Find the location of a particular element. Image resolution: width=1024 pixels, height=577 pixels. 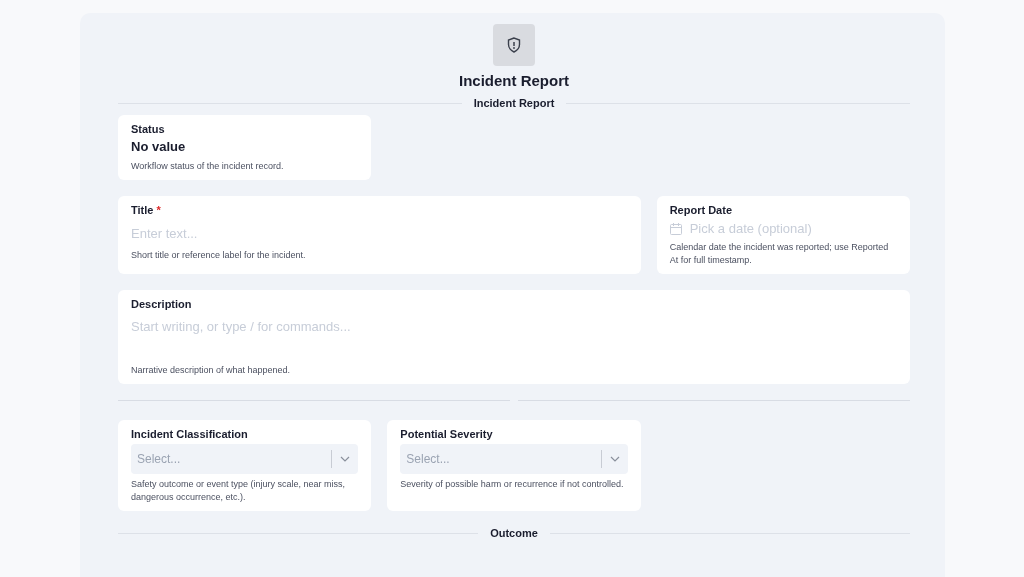

logo-icon is located at coordinates (514, 45).